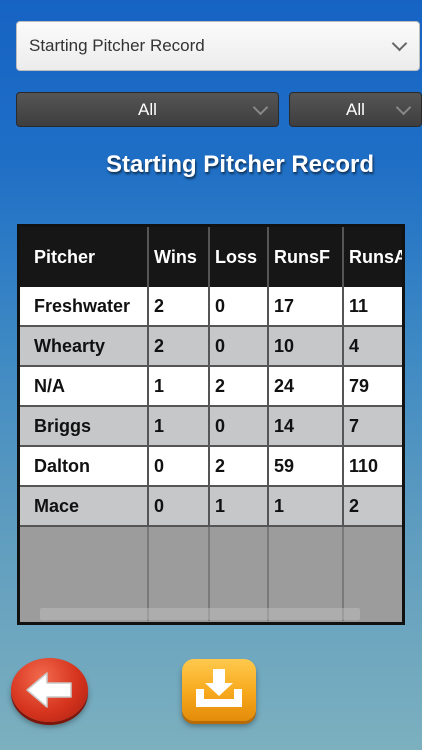 The width and height of the screenshot is (422, 750). I want to click on cell-runs-against: 79, so click(372, 386).